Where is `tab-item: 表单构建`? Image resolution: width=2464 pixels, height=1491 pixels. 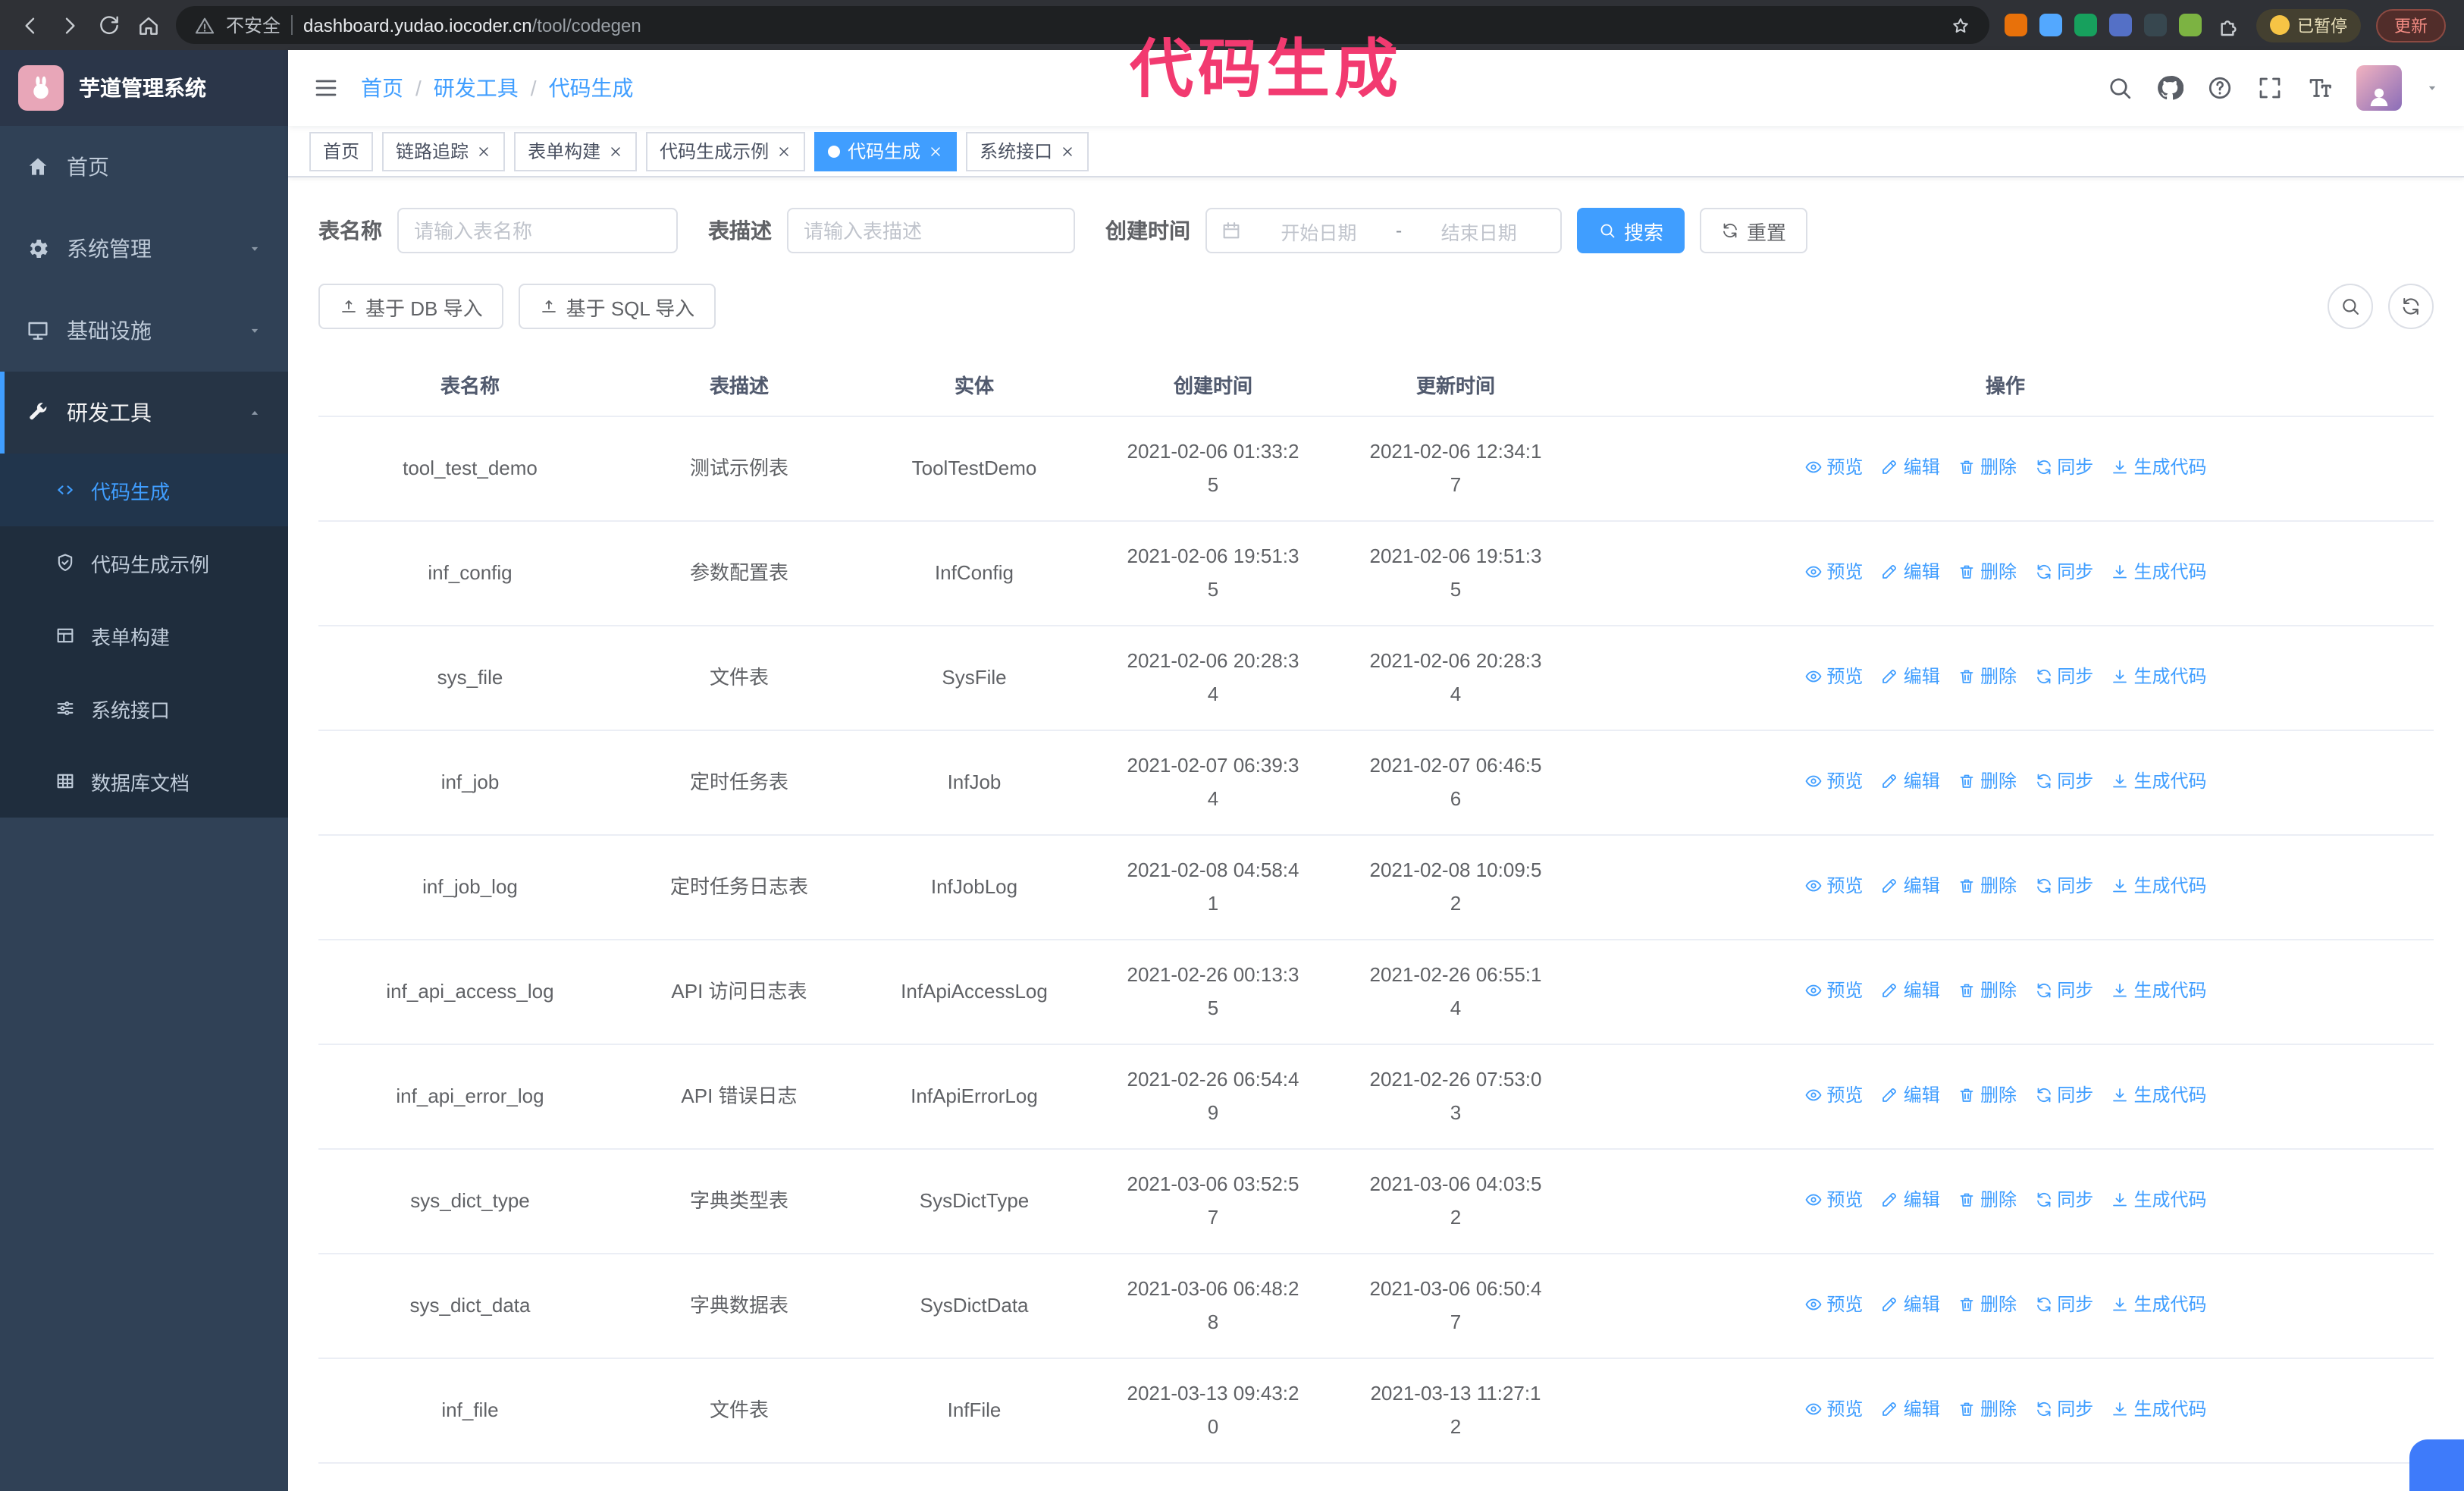
tab-item: 表单构建 is located at coordinates (576, 151).